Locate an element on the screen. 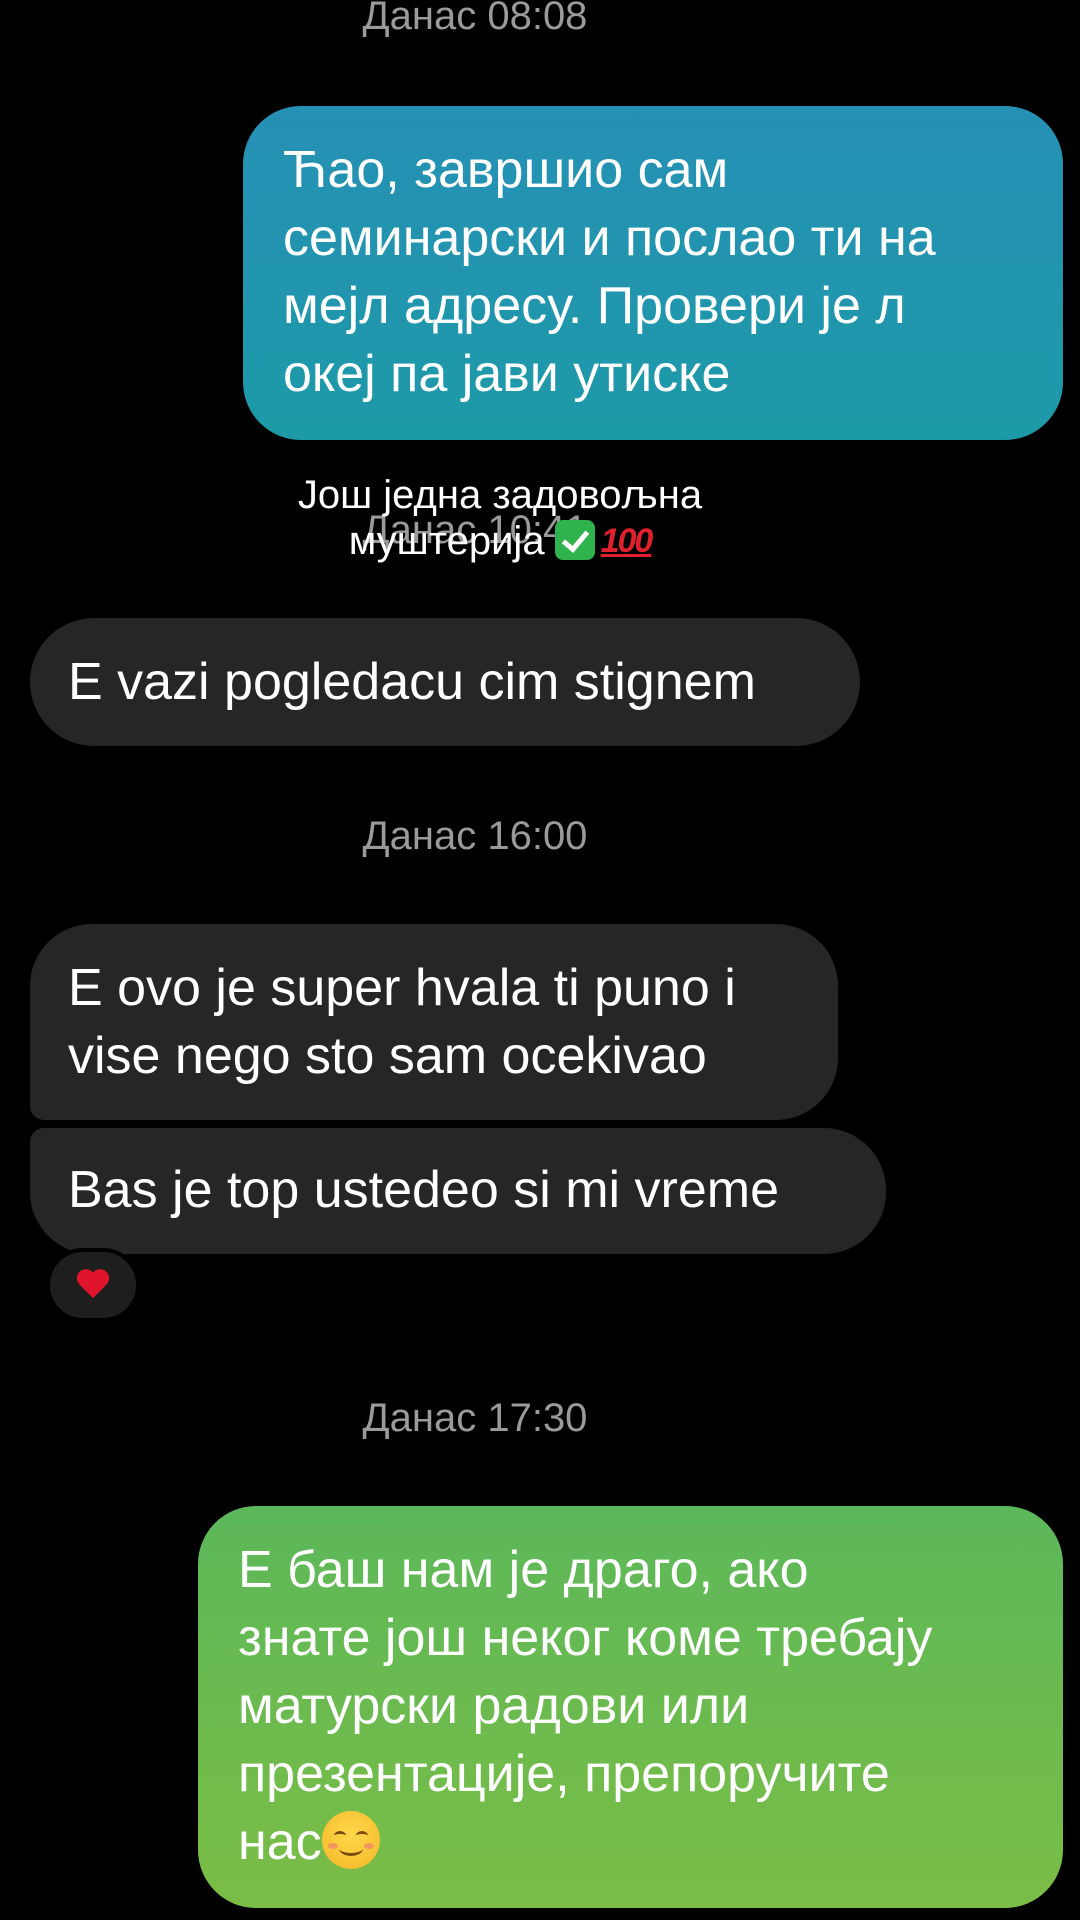  received-message-bubble: E vazi pogledacu cim stignem is located at coordinates (445, 682).